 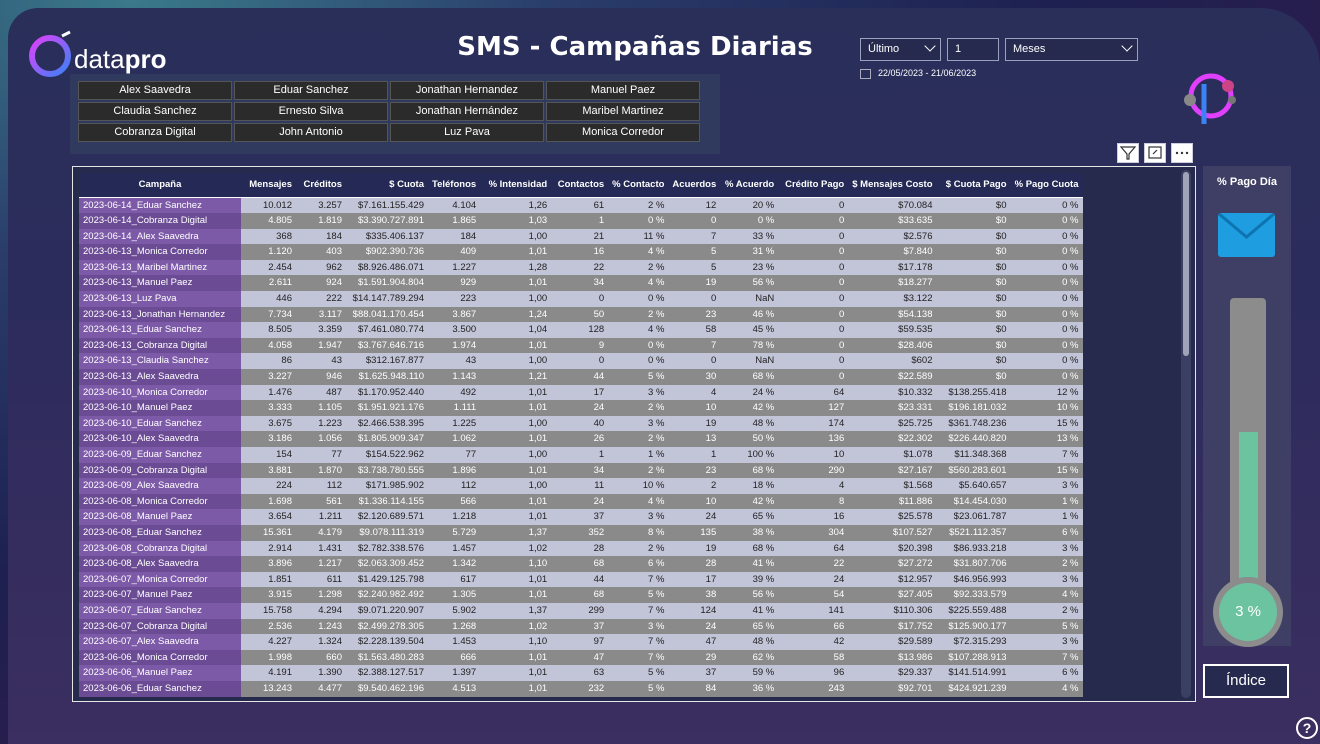 I want to click on table-cell: 34, so click(x=580, y=470).